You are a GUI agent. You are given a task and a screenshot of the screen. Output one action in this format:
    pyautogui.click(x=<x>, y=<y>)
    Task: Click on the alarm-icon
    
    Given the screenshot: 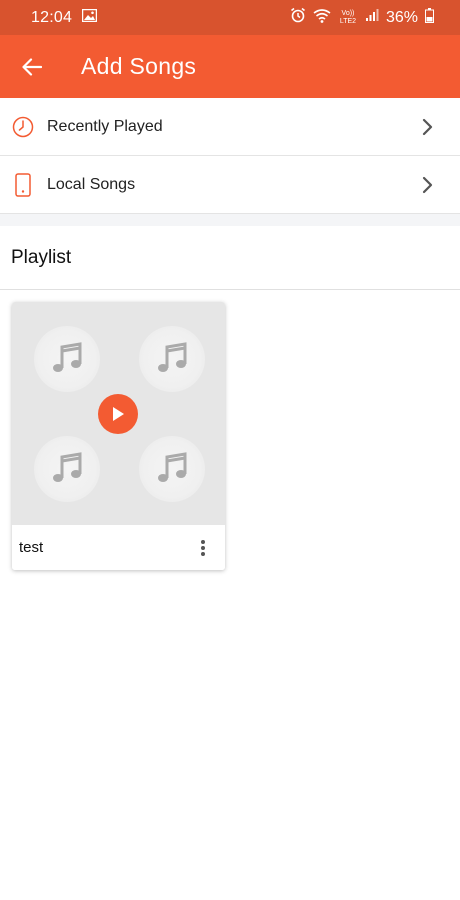 What is the action you would take?
    pyautogui.click(x=298, y=17)
    